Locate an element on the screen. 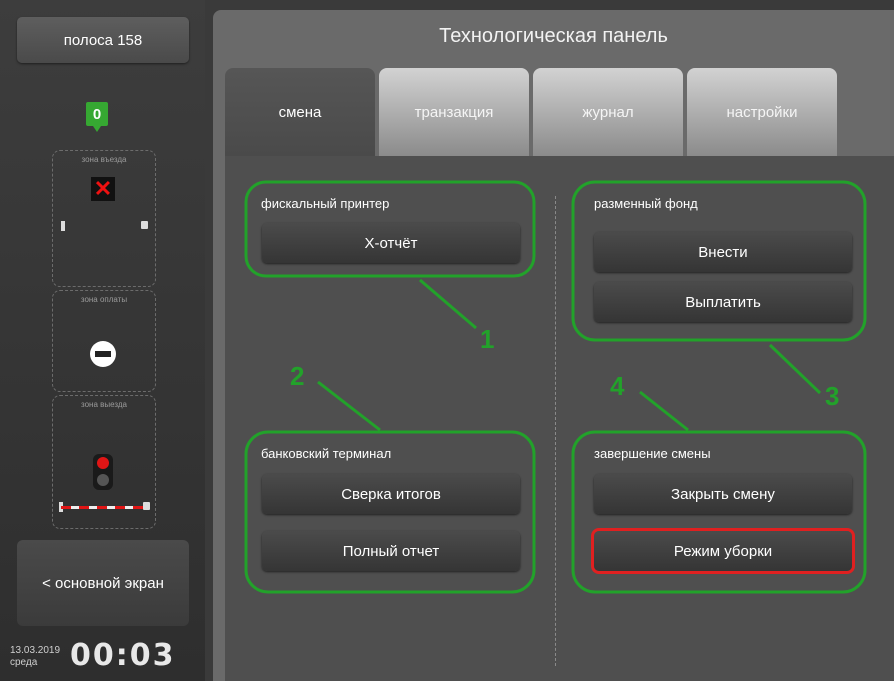 The width and height of the screenshot is (894, 681). reconcile-totals-button: Сверка итогов is located at coordinates (391, 494).